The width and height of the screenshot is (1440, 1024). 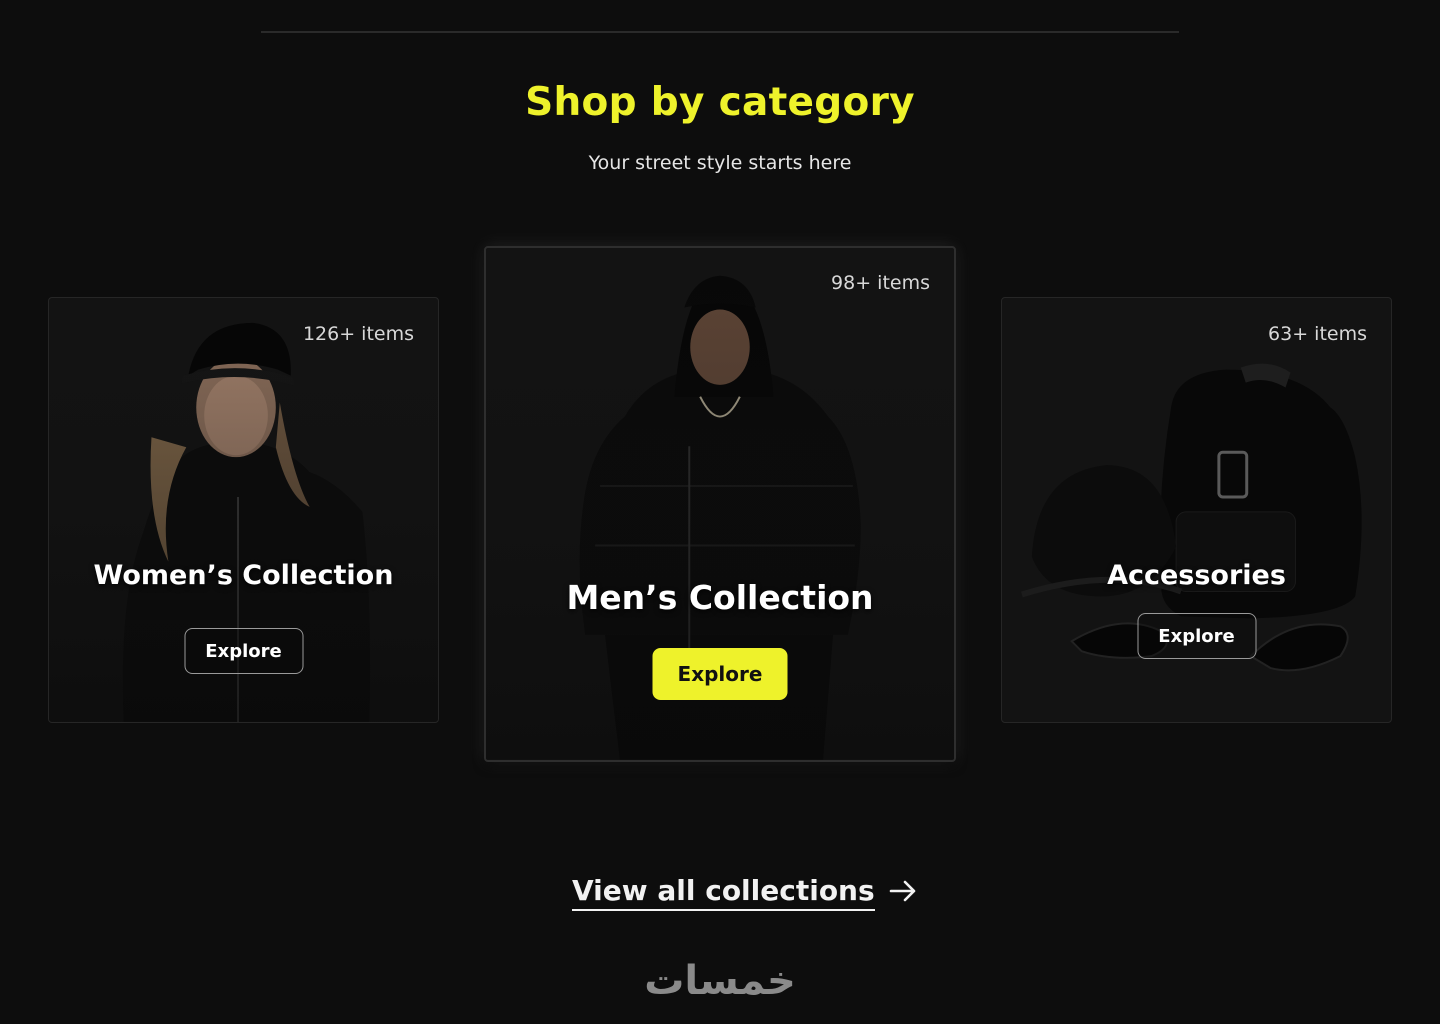 I want to click on watermark-logo: خمسات, so click(x=720, y=981).